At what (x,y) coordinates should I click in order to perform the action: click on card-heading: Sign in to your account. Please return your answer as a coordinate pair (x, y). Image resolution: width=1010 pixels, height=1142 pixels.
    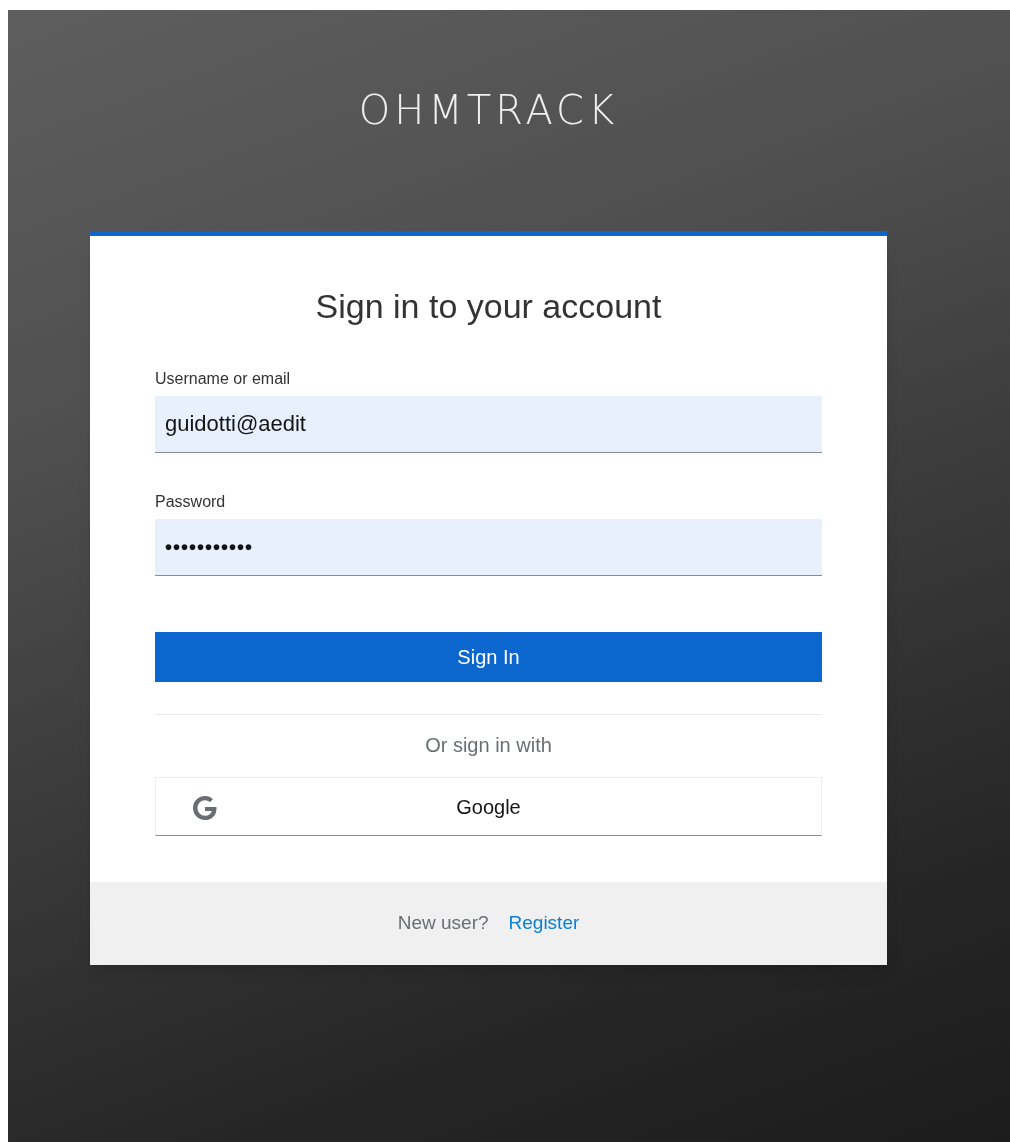
    Looking at the image, I should click on (488, 306).